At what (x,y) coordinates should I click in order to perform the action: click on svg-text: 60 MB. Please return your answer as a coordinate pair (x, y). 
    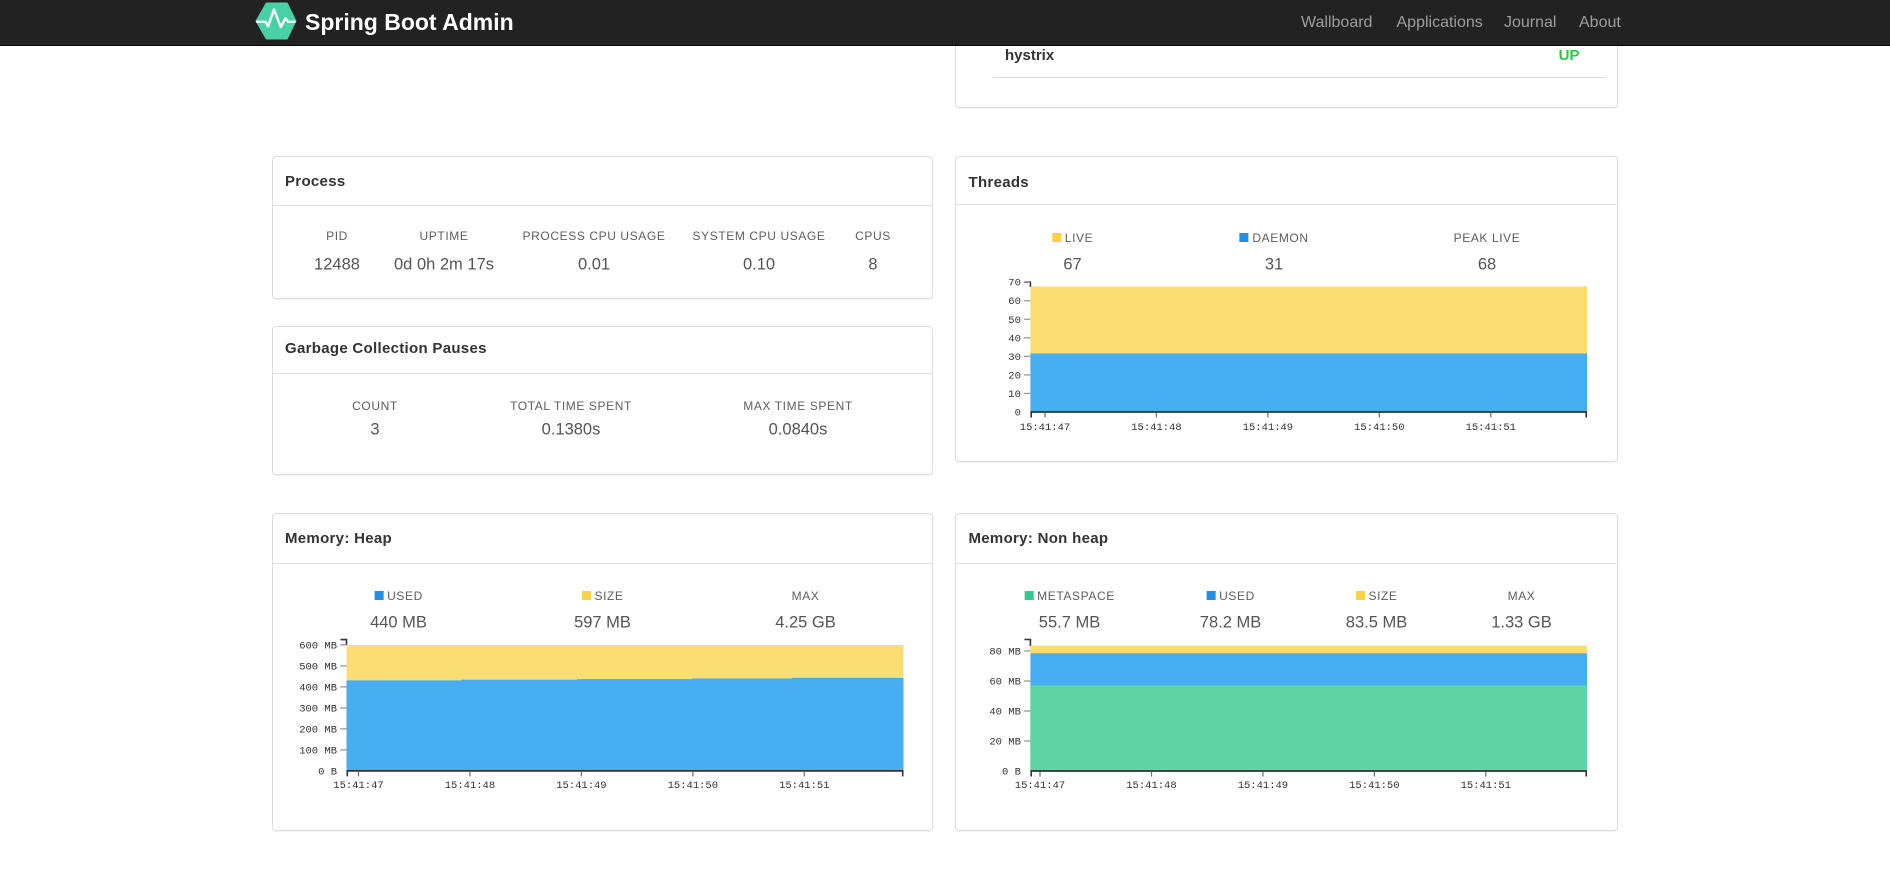
    Looking at the image, I should click on (1005, 683).